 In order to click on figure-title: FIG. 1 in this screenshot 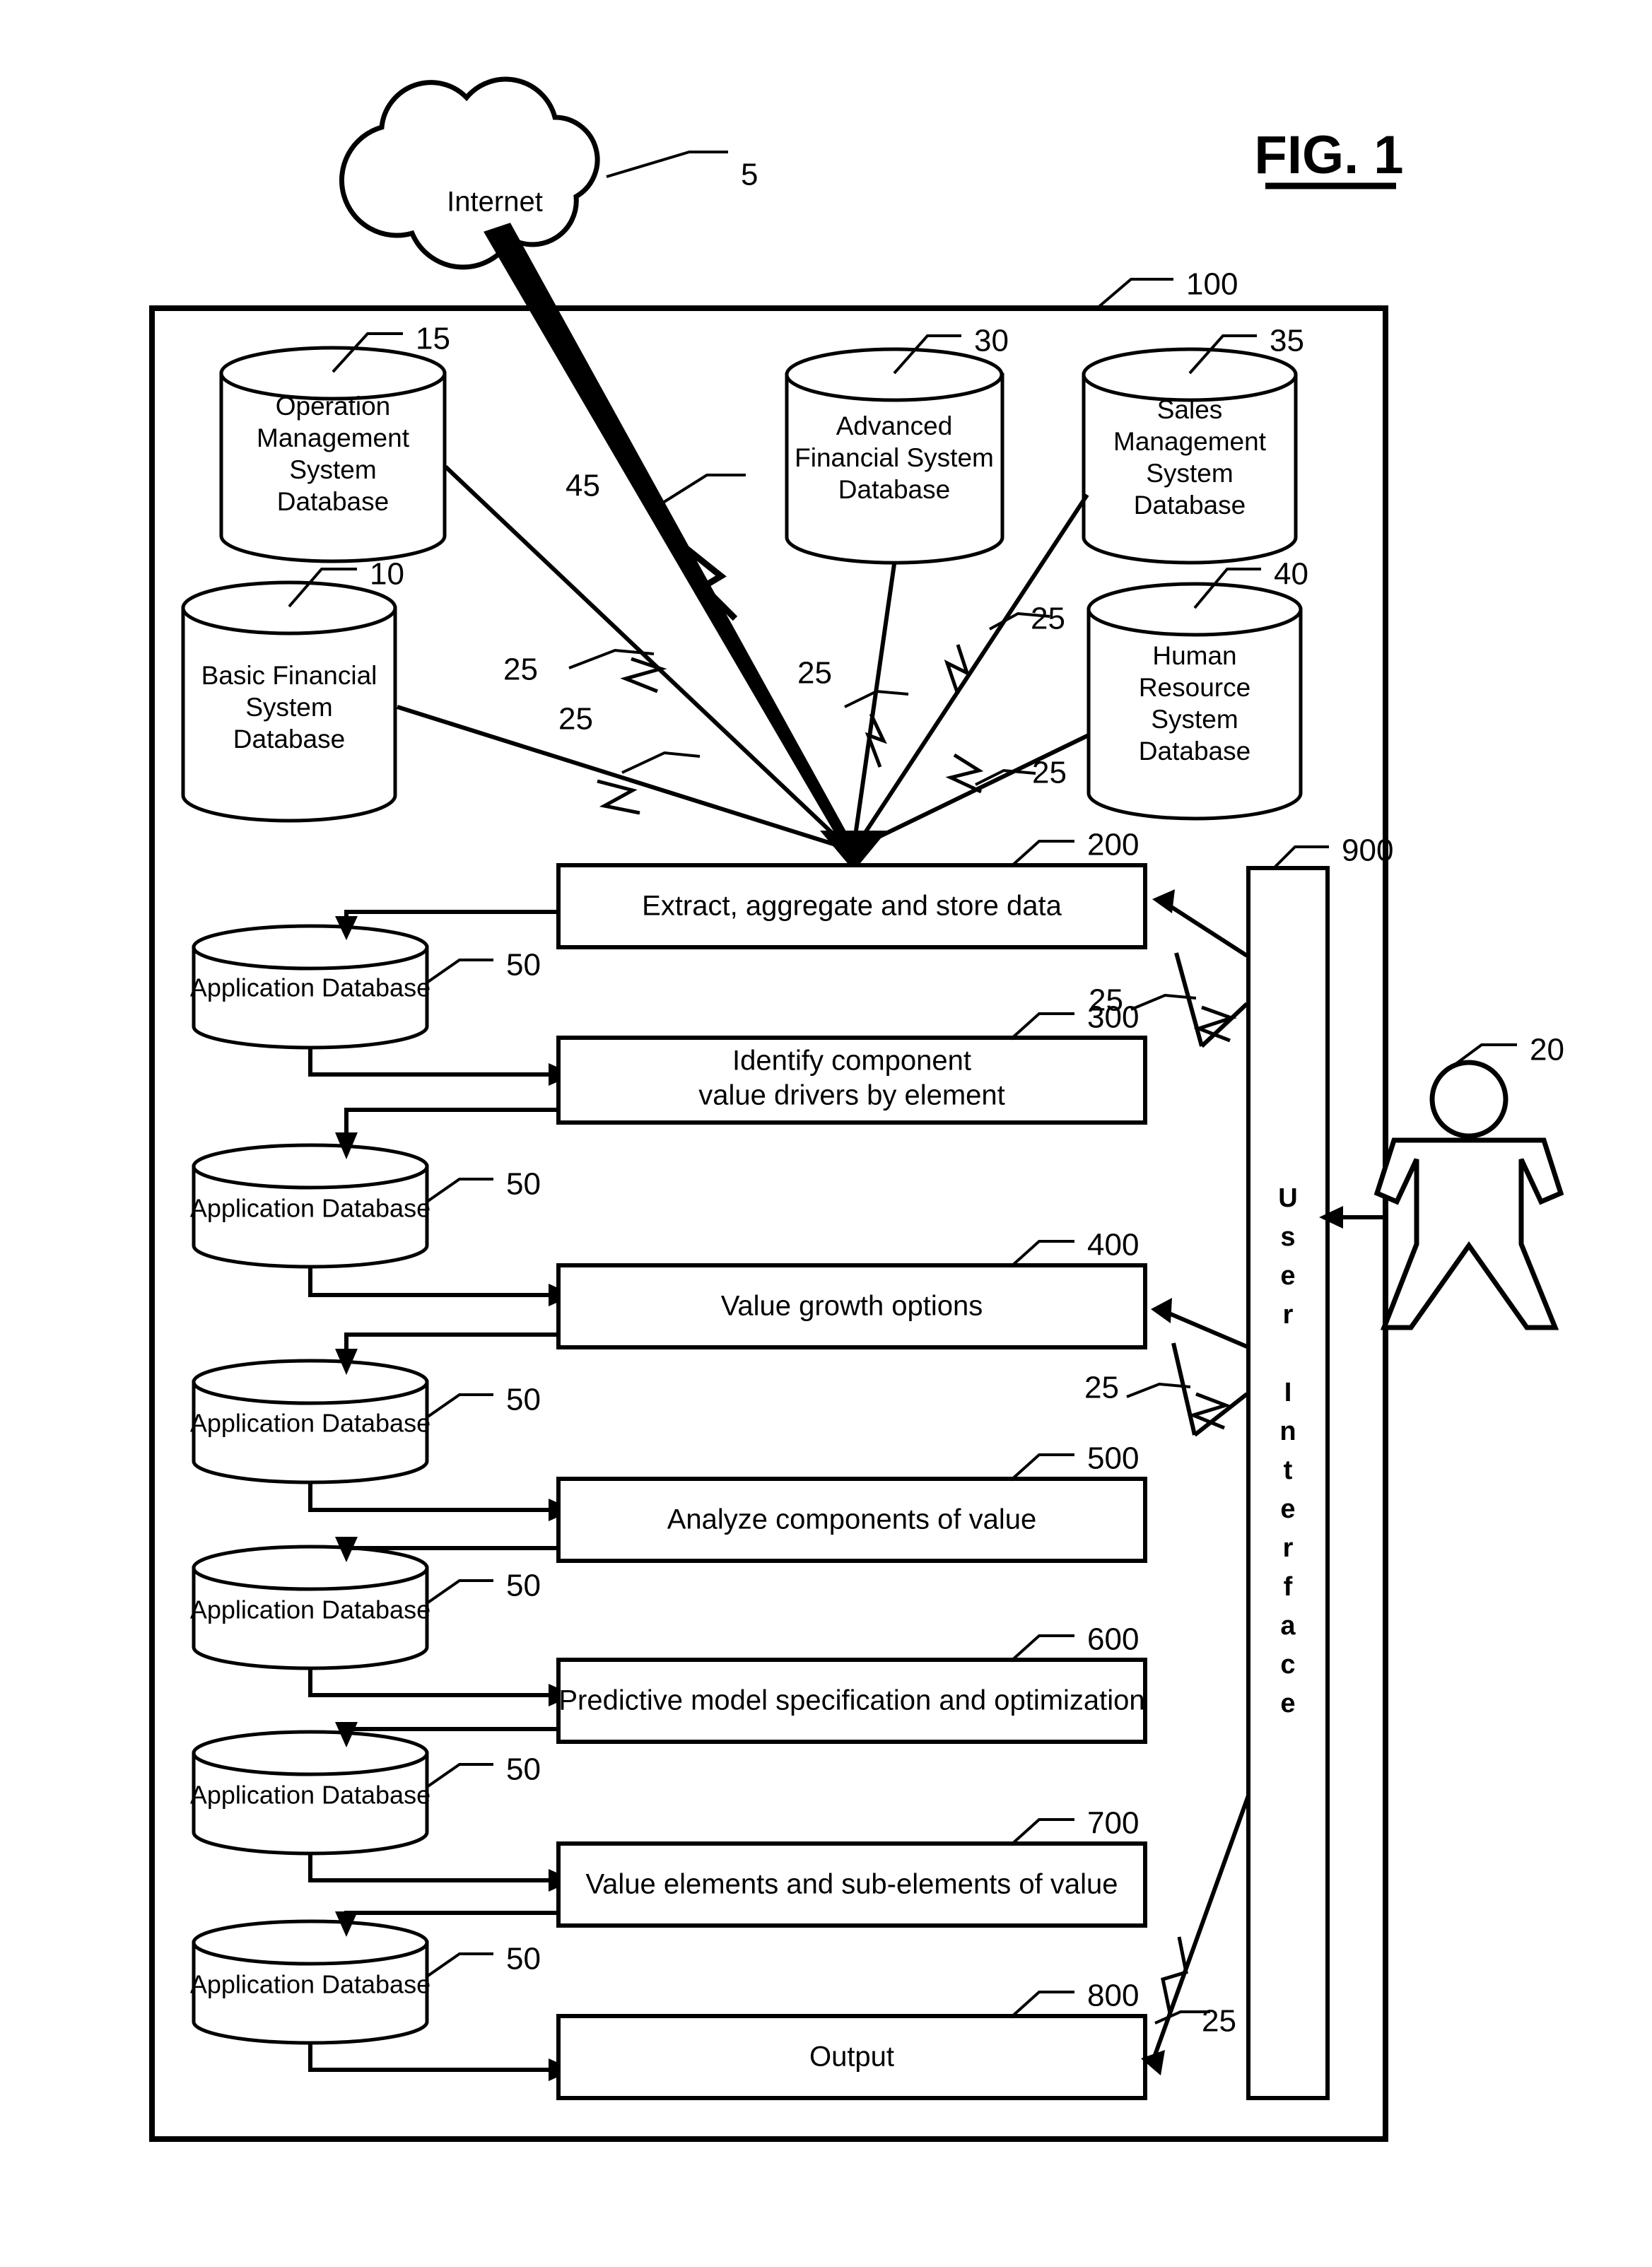, I will do `click(1329, 157)`.